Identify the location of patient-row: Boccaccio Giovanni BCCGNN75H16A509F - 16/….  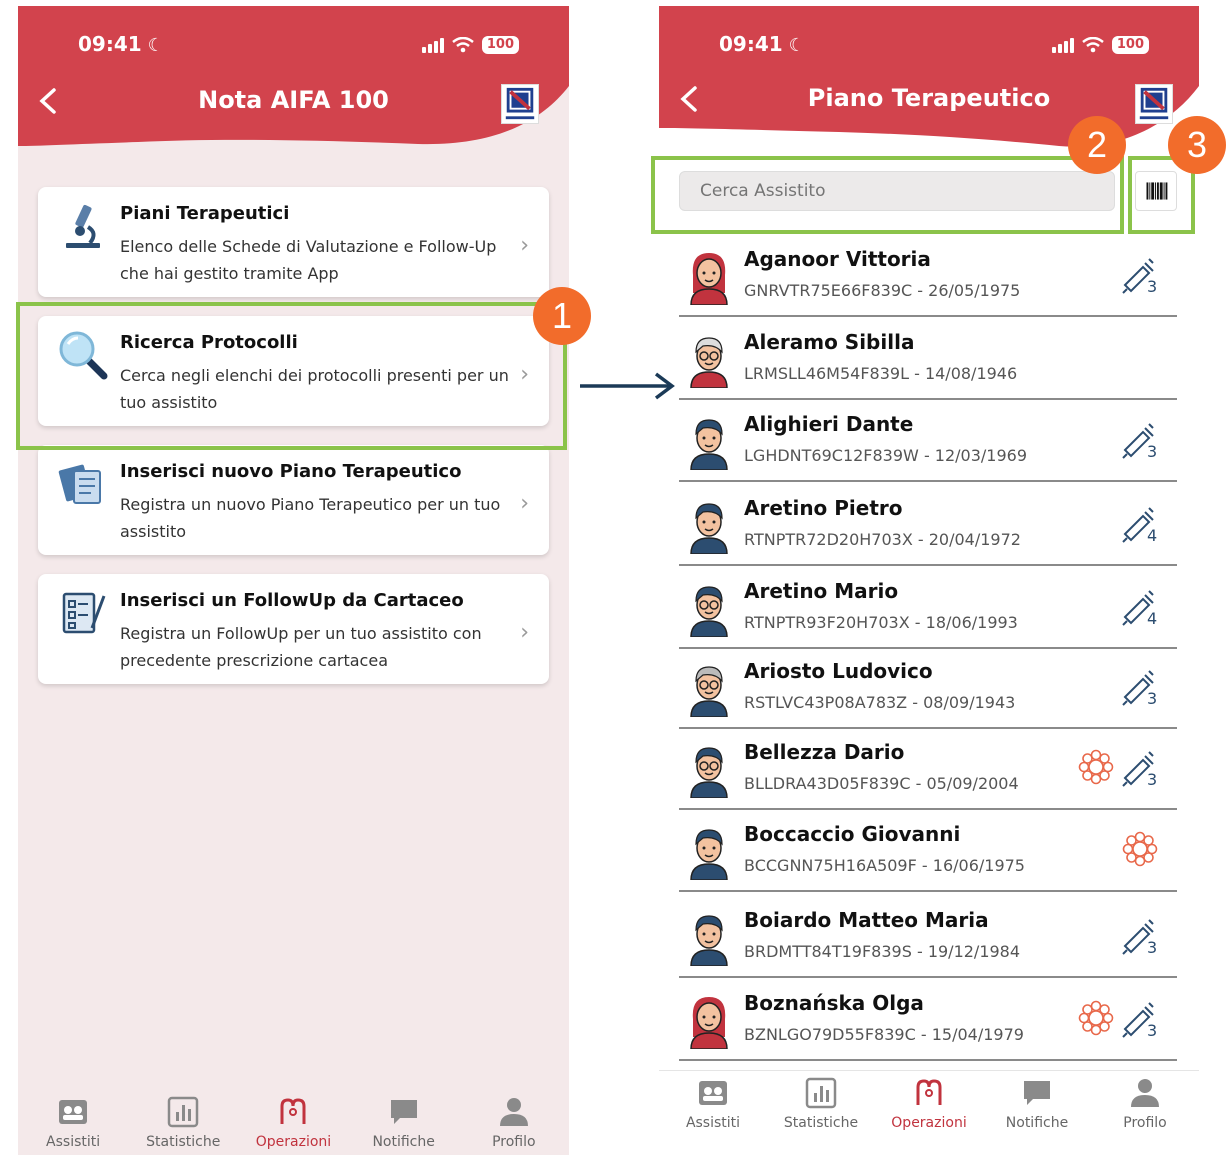
(928, 854).